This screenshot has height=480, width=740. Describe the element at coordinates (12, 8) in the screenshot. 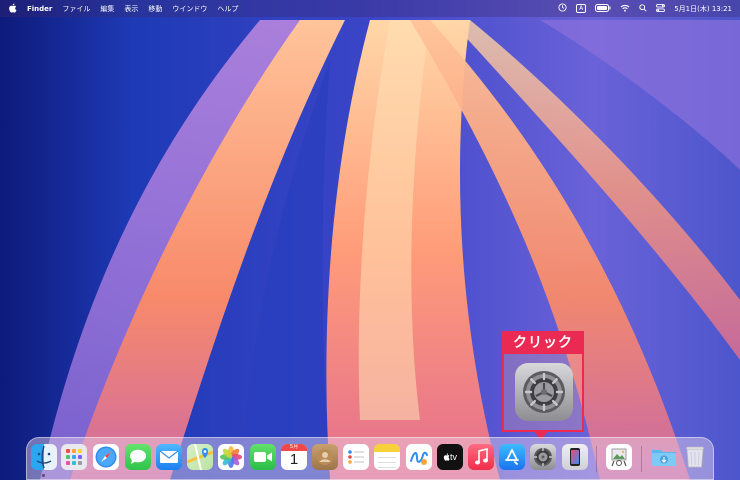

I see `apple-menu-icon` at that location.